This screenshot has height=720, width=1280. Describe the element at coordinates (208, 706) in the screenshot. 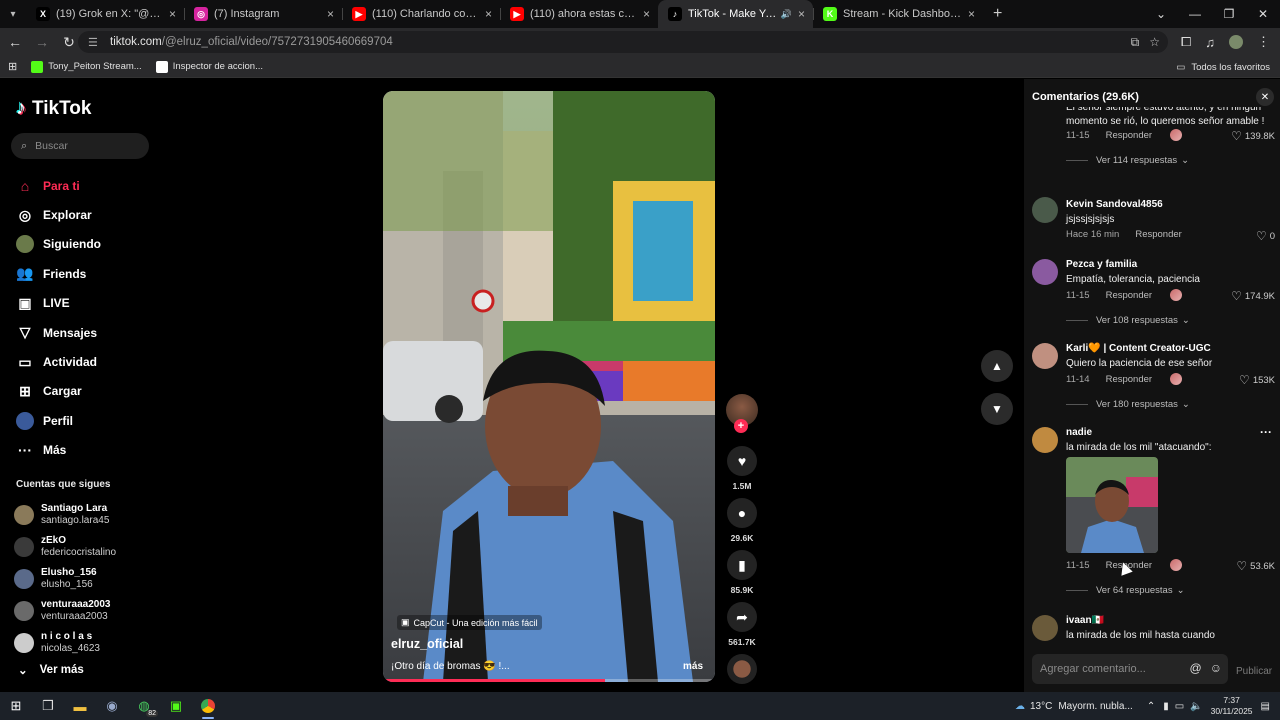

I see `chrome-icon` at that location.